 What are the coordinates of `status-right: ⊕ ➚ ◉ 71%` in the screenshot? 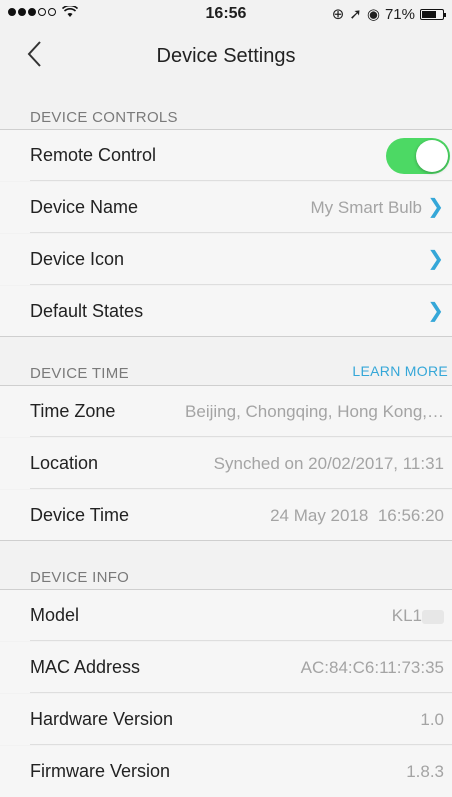 It's located at (388, 14).